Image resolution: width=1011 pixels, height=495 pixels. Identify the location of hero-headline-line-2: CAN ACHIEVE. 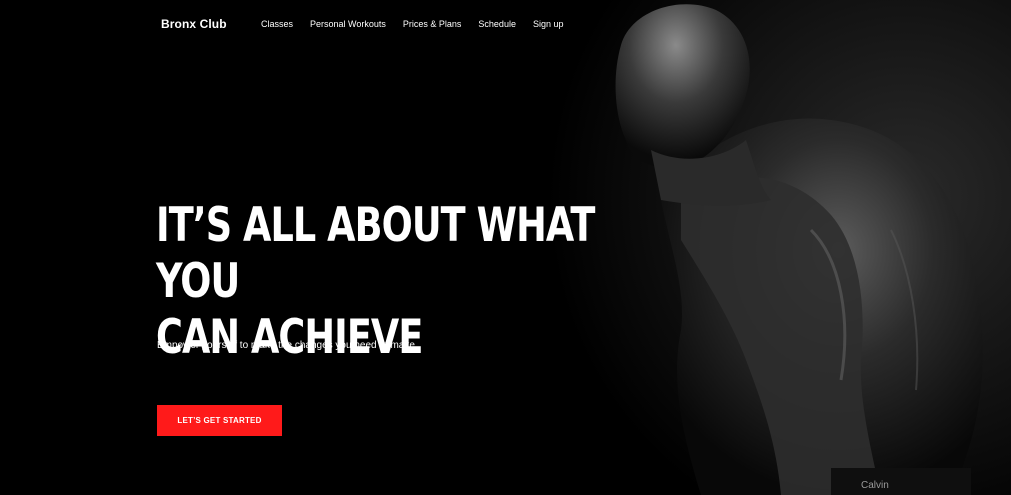
(289, 337).